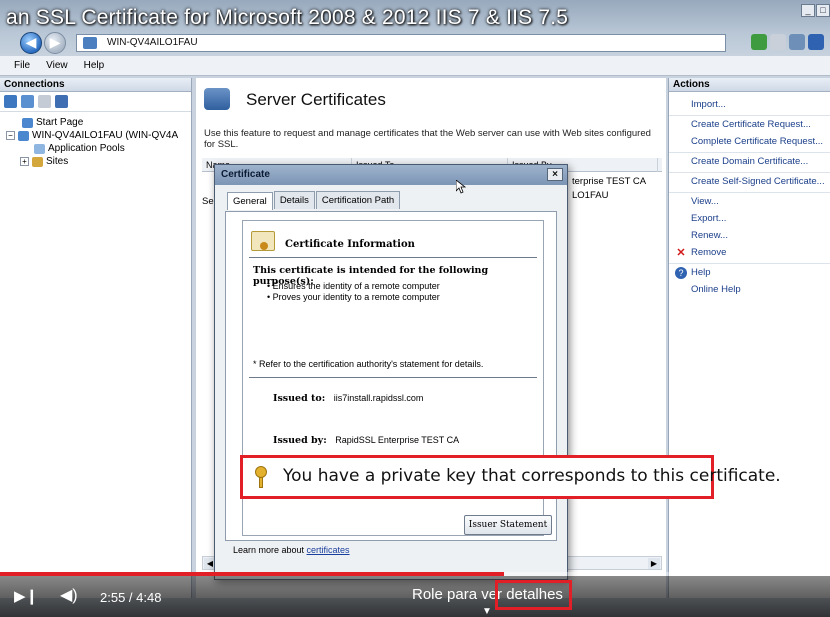 This screenshot has height=617, width=830. I want to click on learn-more-prefix: Learn more about, so click(270, 550).